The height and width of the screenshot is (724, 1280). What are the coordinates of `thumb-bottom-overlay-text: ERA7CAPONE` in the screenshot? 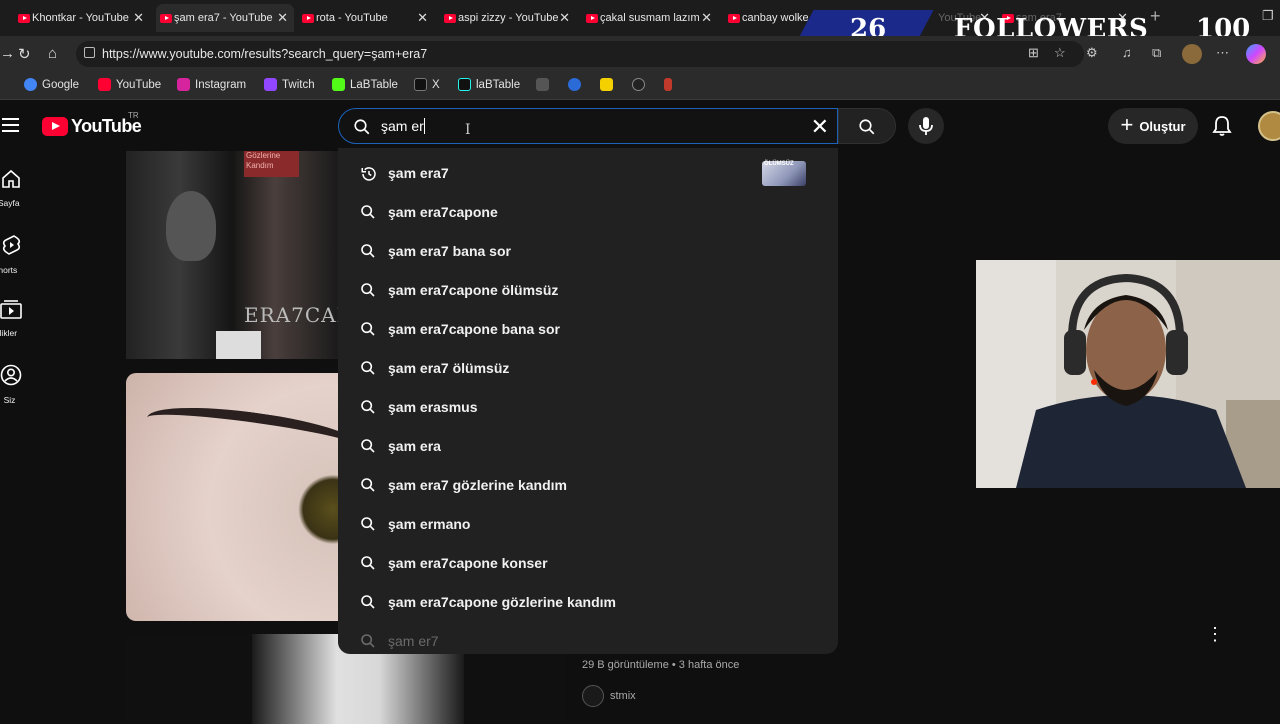 It's located at (291, 315).